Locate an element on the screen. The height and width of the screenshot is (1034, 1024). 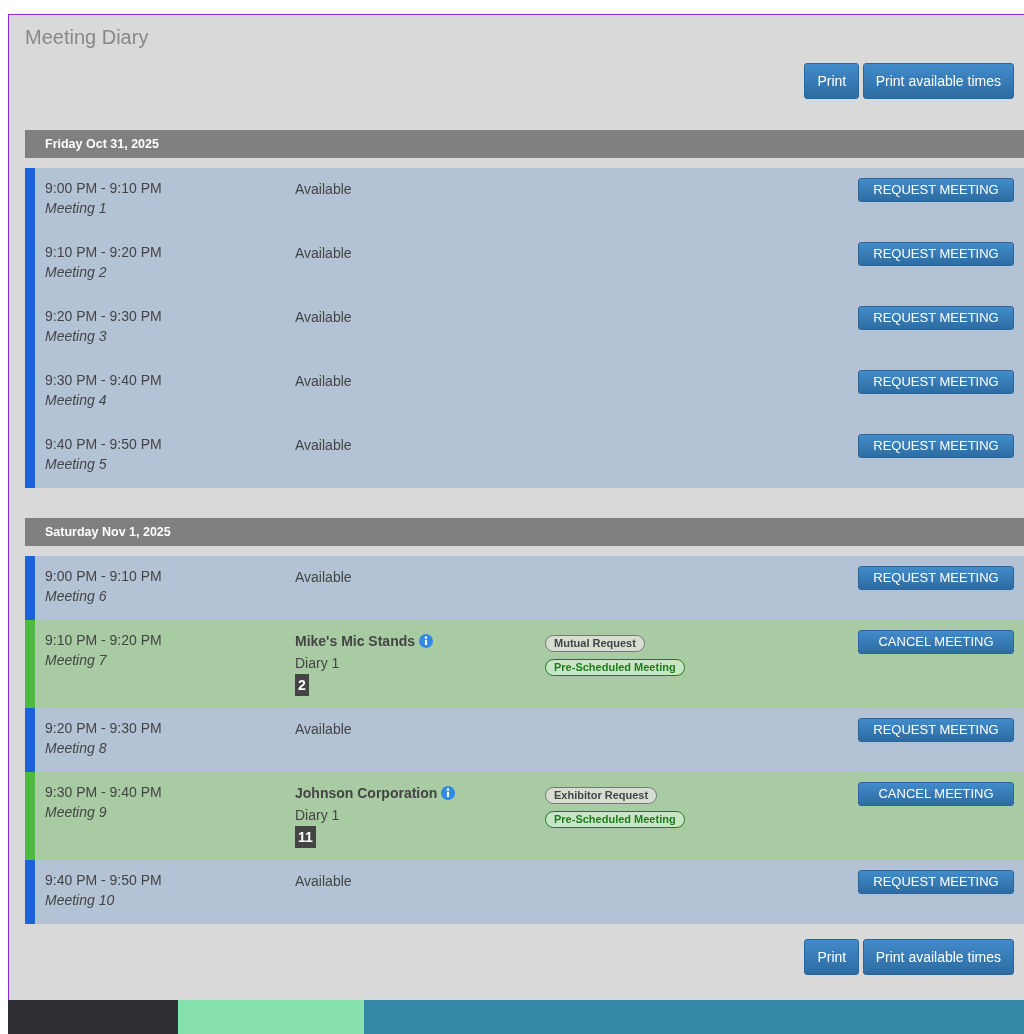
company-name: Johnson Corporation is located at coordinates (366, 793).